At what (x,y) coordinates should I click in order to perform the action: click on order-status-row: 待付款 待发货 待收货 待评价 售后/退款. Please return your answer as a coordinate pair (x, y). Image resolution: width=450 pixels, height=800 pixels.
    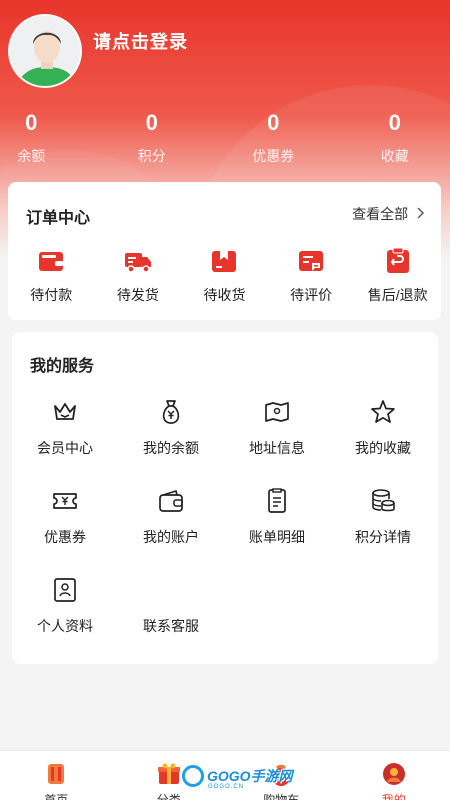
    Looking at the image, I should click on (224, 273).